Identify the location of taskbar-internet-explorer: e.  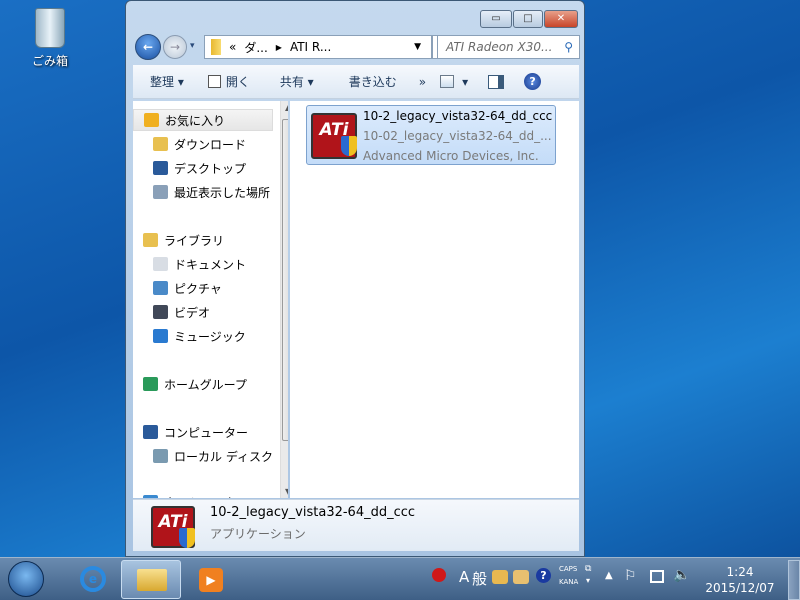
(92, 579).